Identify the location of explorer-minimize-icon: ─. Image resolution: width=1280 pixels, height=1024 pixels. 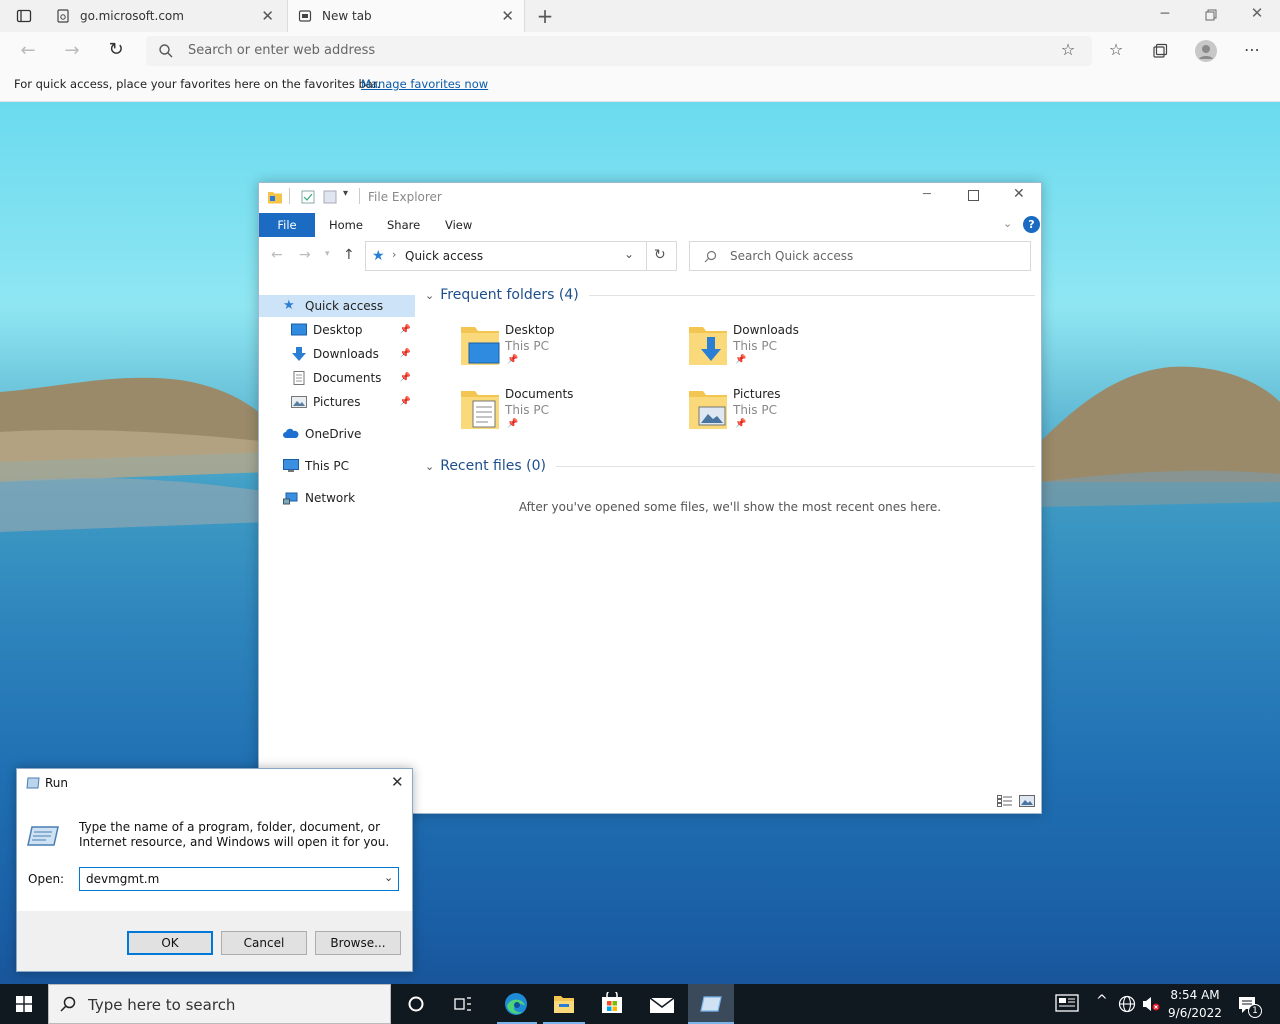
(927, 194).